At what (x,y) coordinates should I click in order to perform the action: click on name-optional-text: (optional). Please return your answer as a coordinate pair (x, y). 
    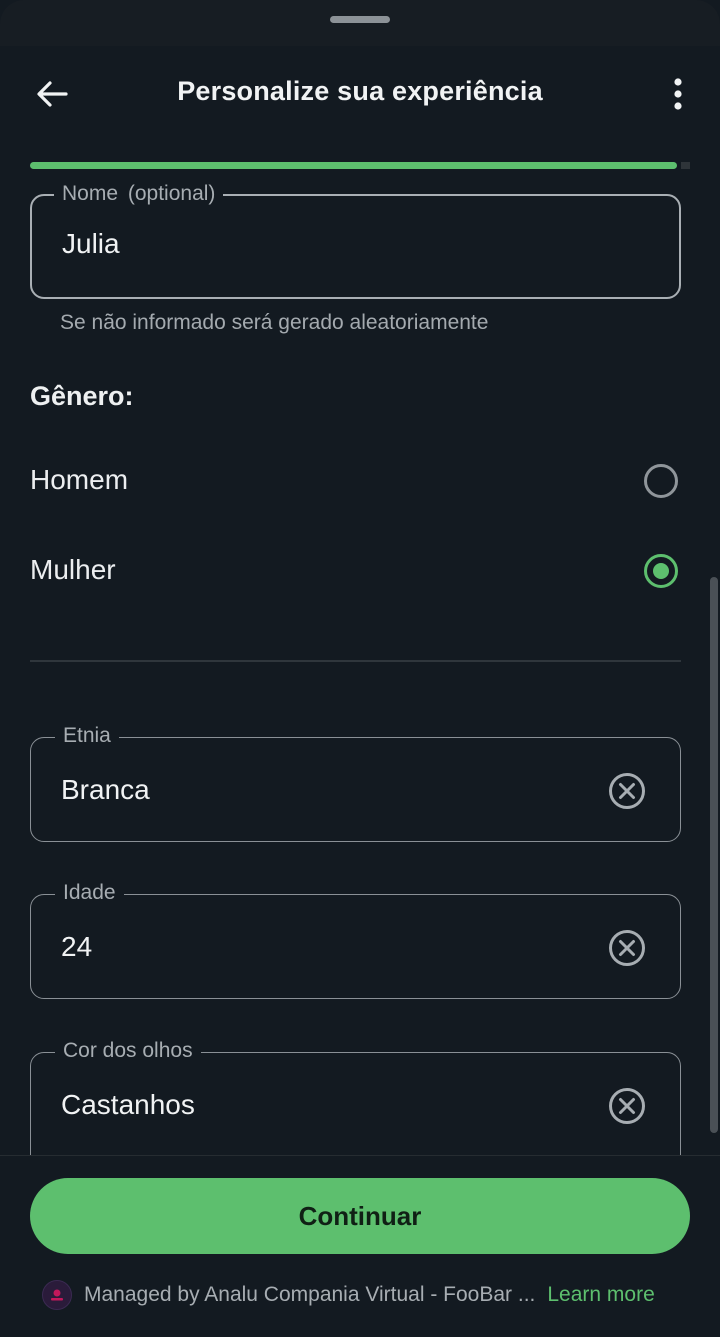
    Looking at the image, I should click on (171, 193).